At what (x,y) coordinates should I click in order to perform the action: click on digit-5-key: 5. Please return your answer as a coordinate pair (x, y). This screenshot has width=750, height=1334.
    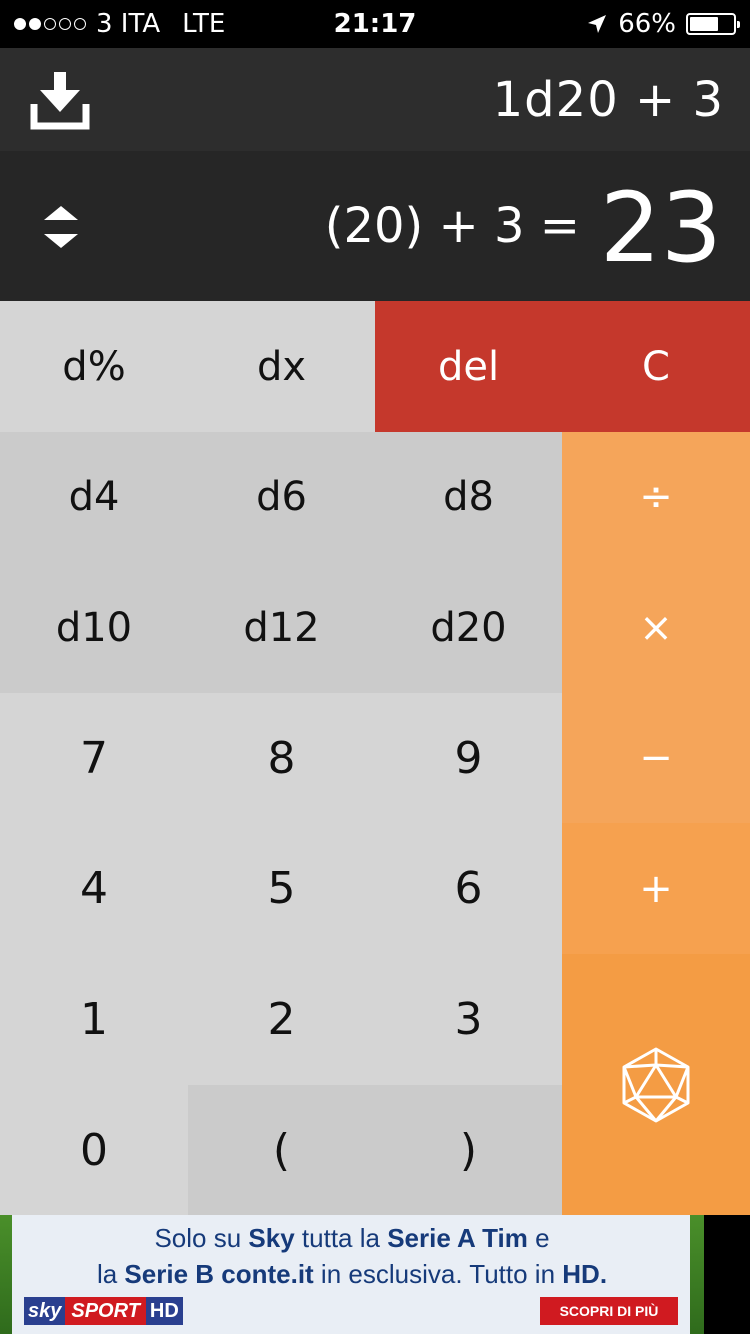
    Looking at the image, I should click on (281, 888).